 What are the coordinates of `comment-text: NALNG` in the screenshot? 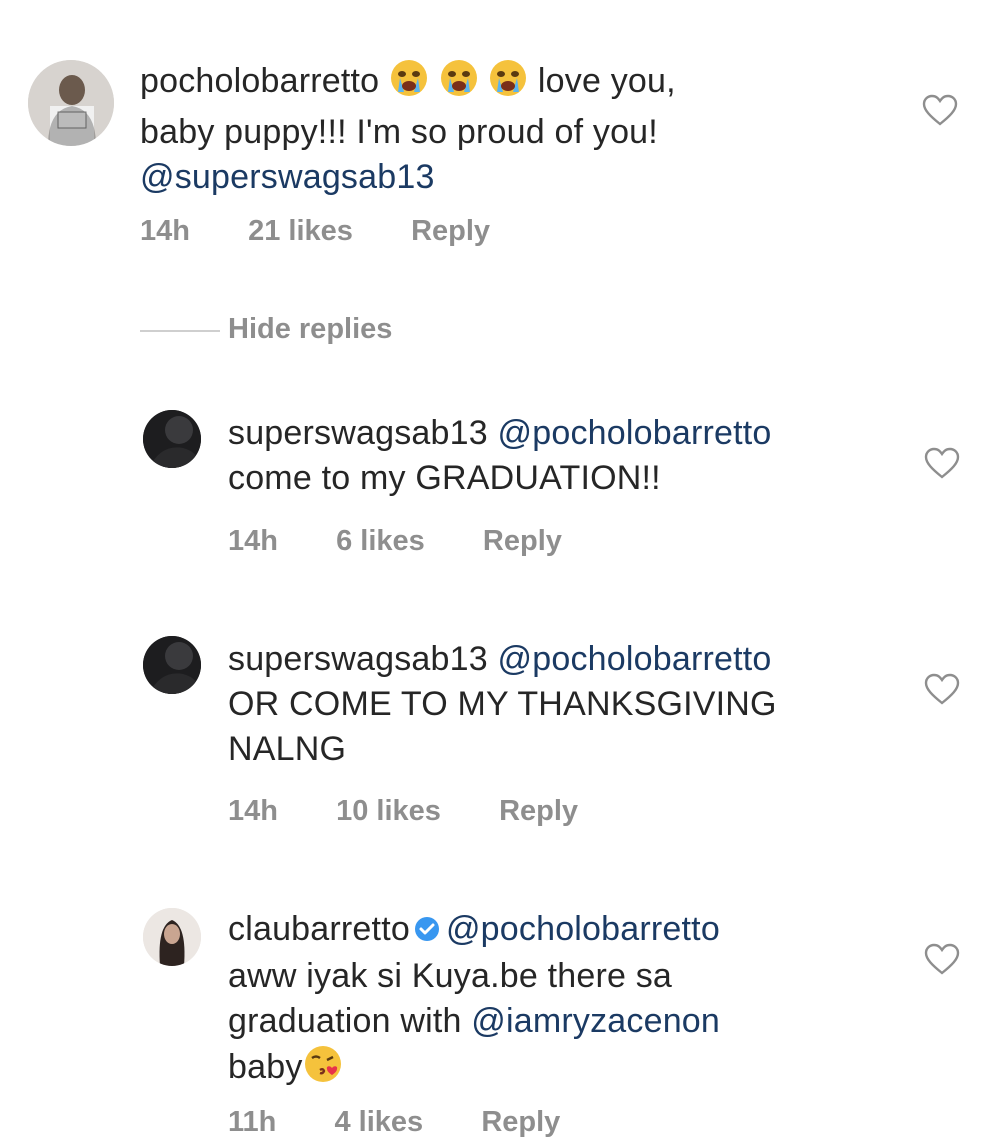 It's located at (287, 749).